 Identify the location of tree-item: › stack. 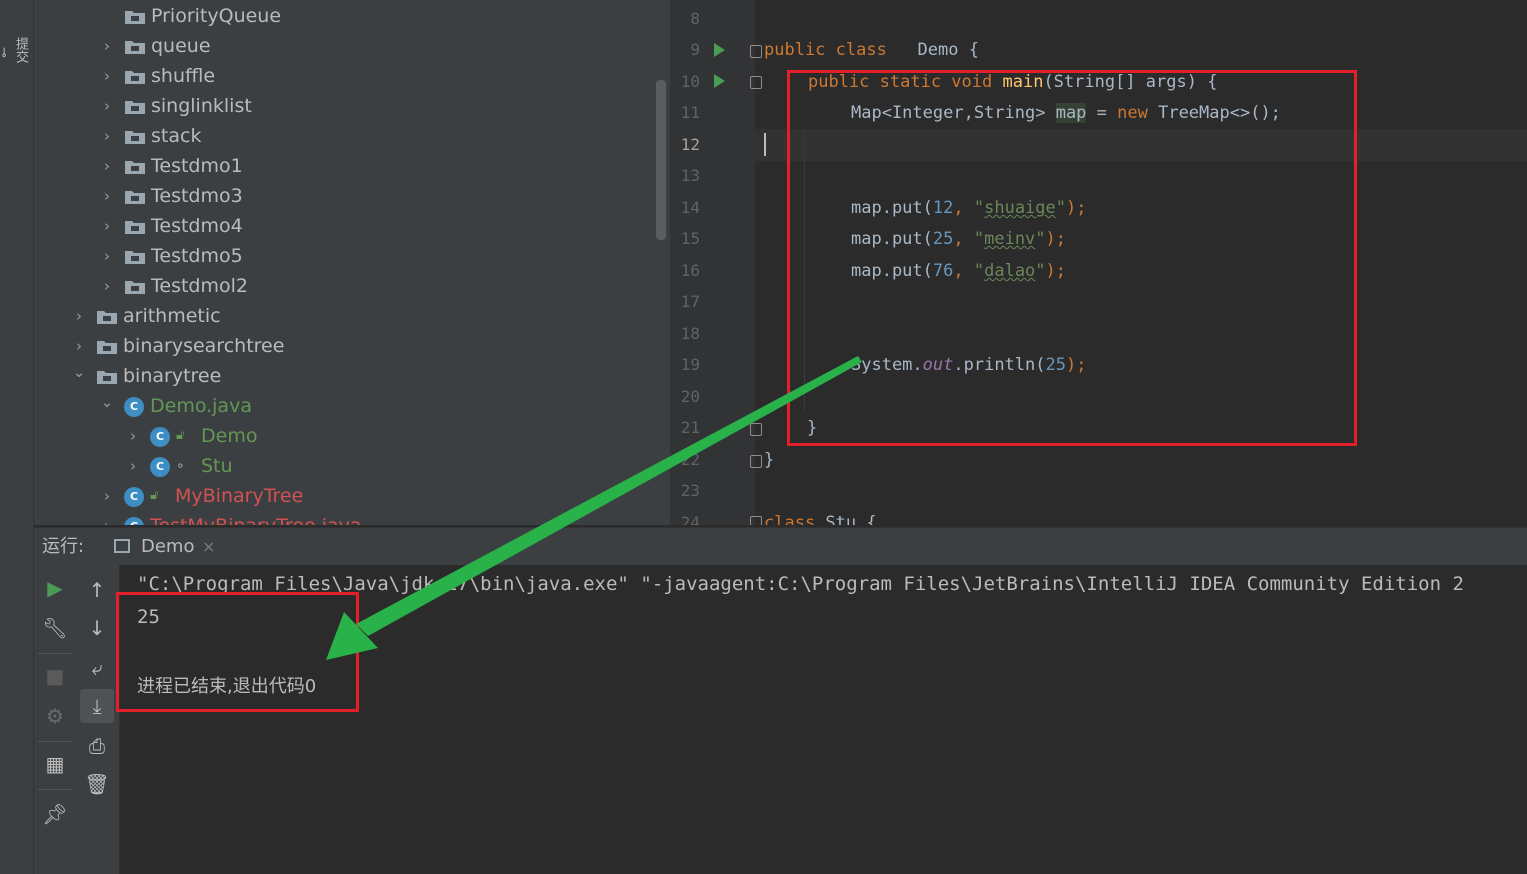
(344, 136).